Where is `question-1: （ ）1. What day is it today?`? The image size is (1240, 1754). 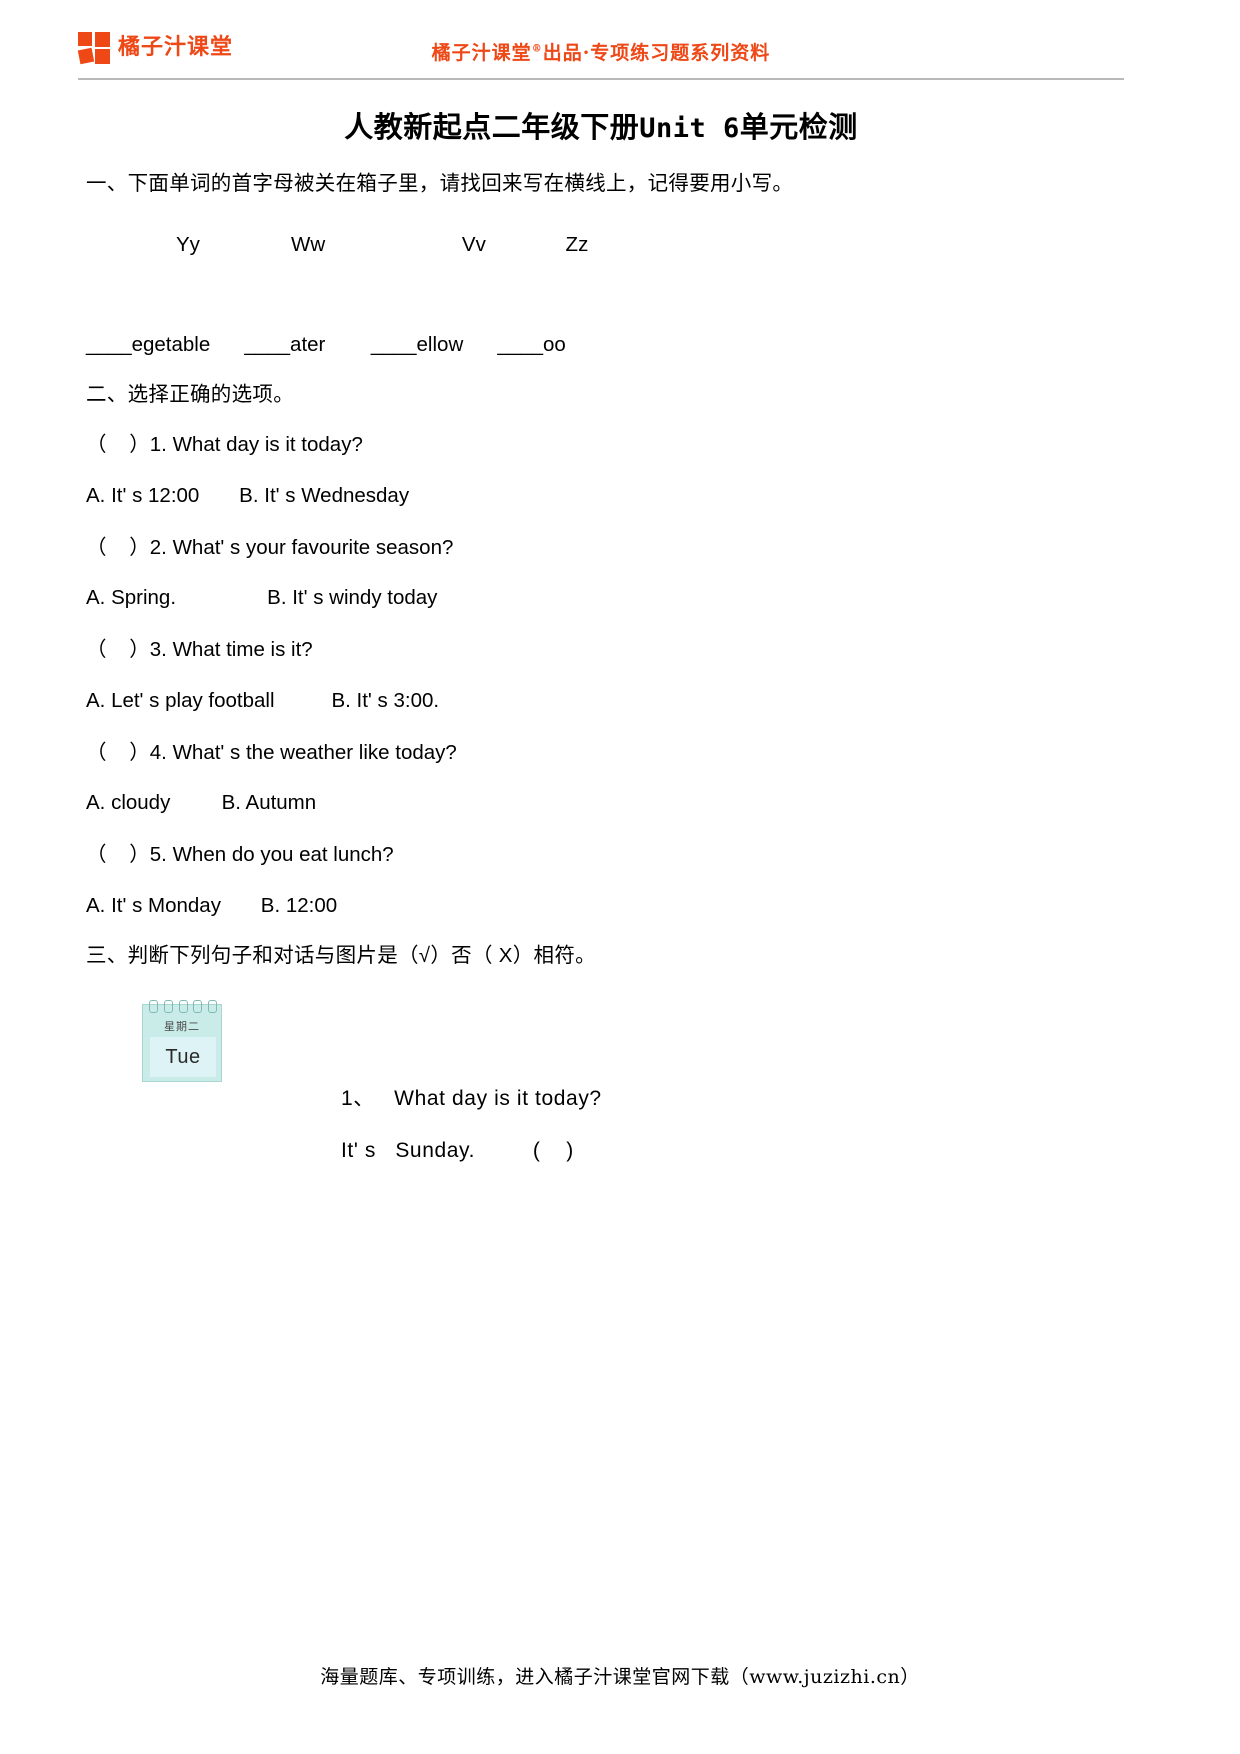
question-1: （ ）1. What day is it today? is located at coordinates (224, 444).